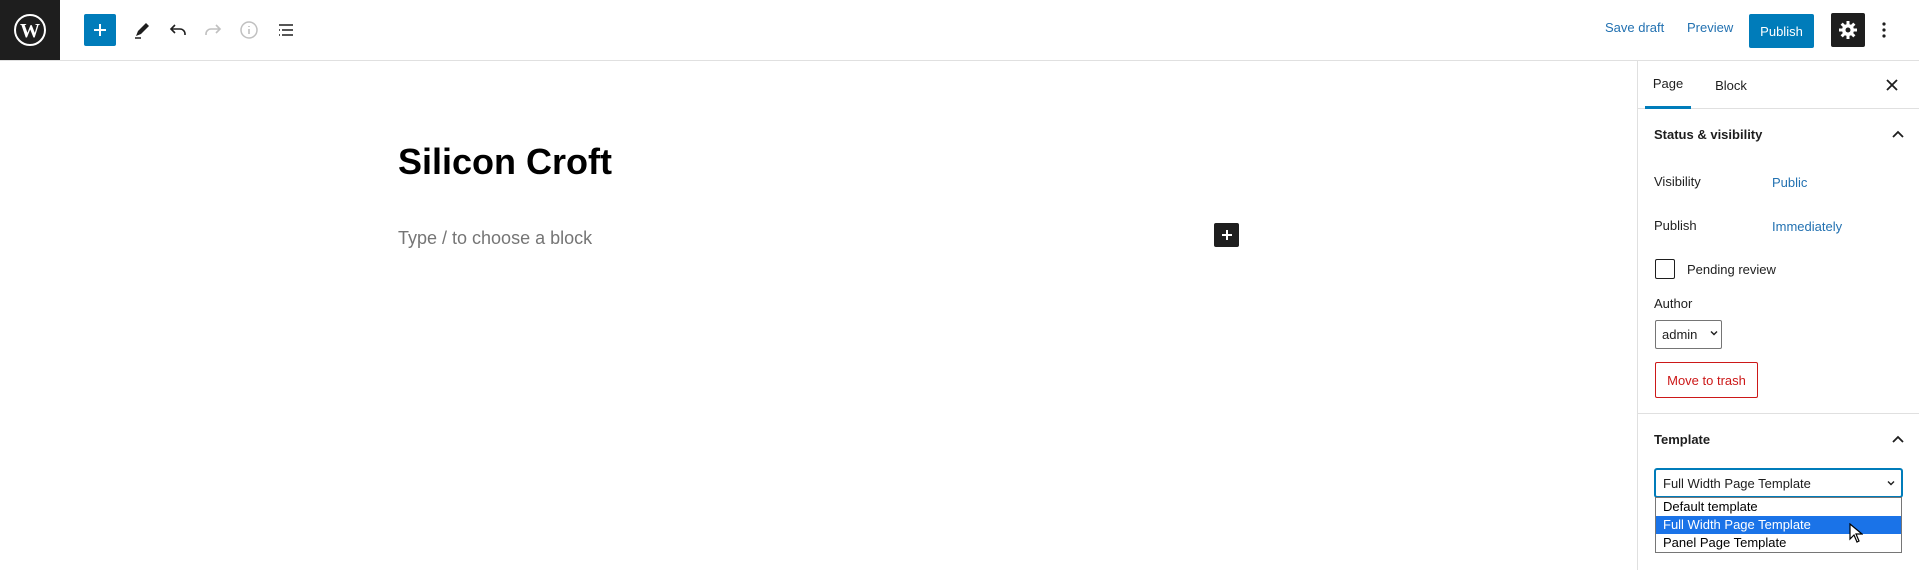  What do you see at coordinates (1778, 507) in the screenshot?
I see `template-option-default: Default template` at bounding box center [1778, 507].